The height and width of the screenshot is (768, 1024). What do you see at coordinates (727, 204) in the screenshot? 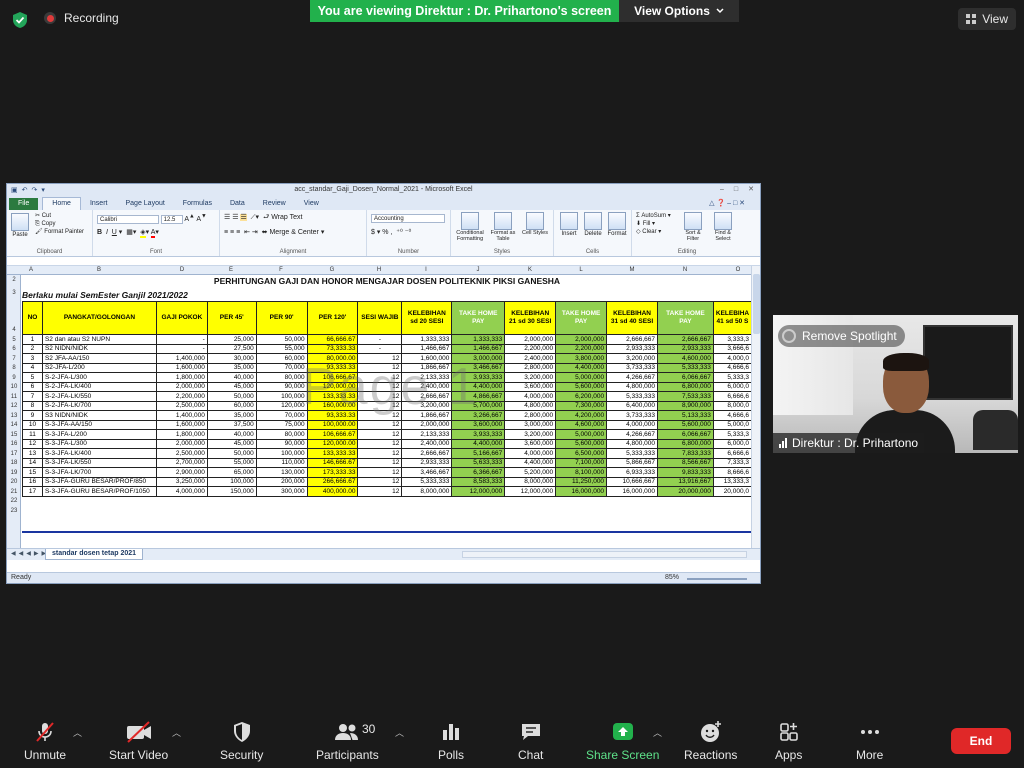
I see `help-icon: △ ❓ – □ ✕` at bounding box center [727, 204].